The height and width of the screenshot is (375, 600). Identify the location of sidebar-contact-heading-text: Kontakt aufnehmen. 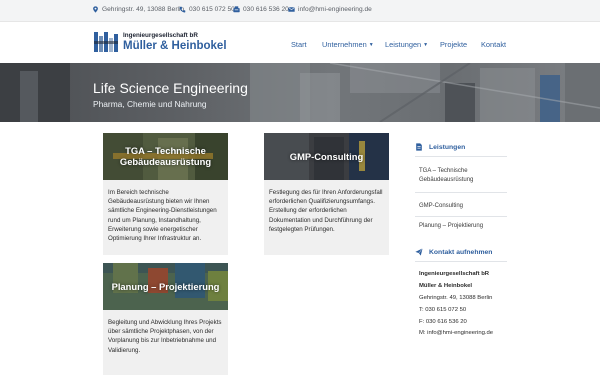
(461, 252).